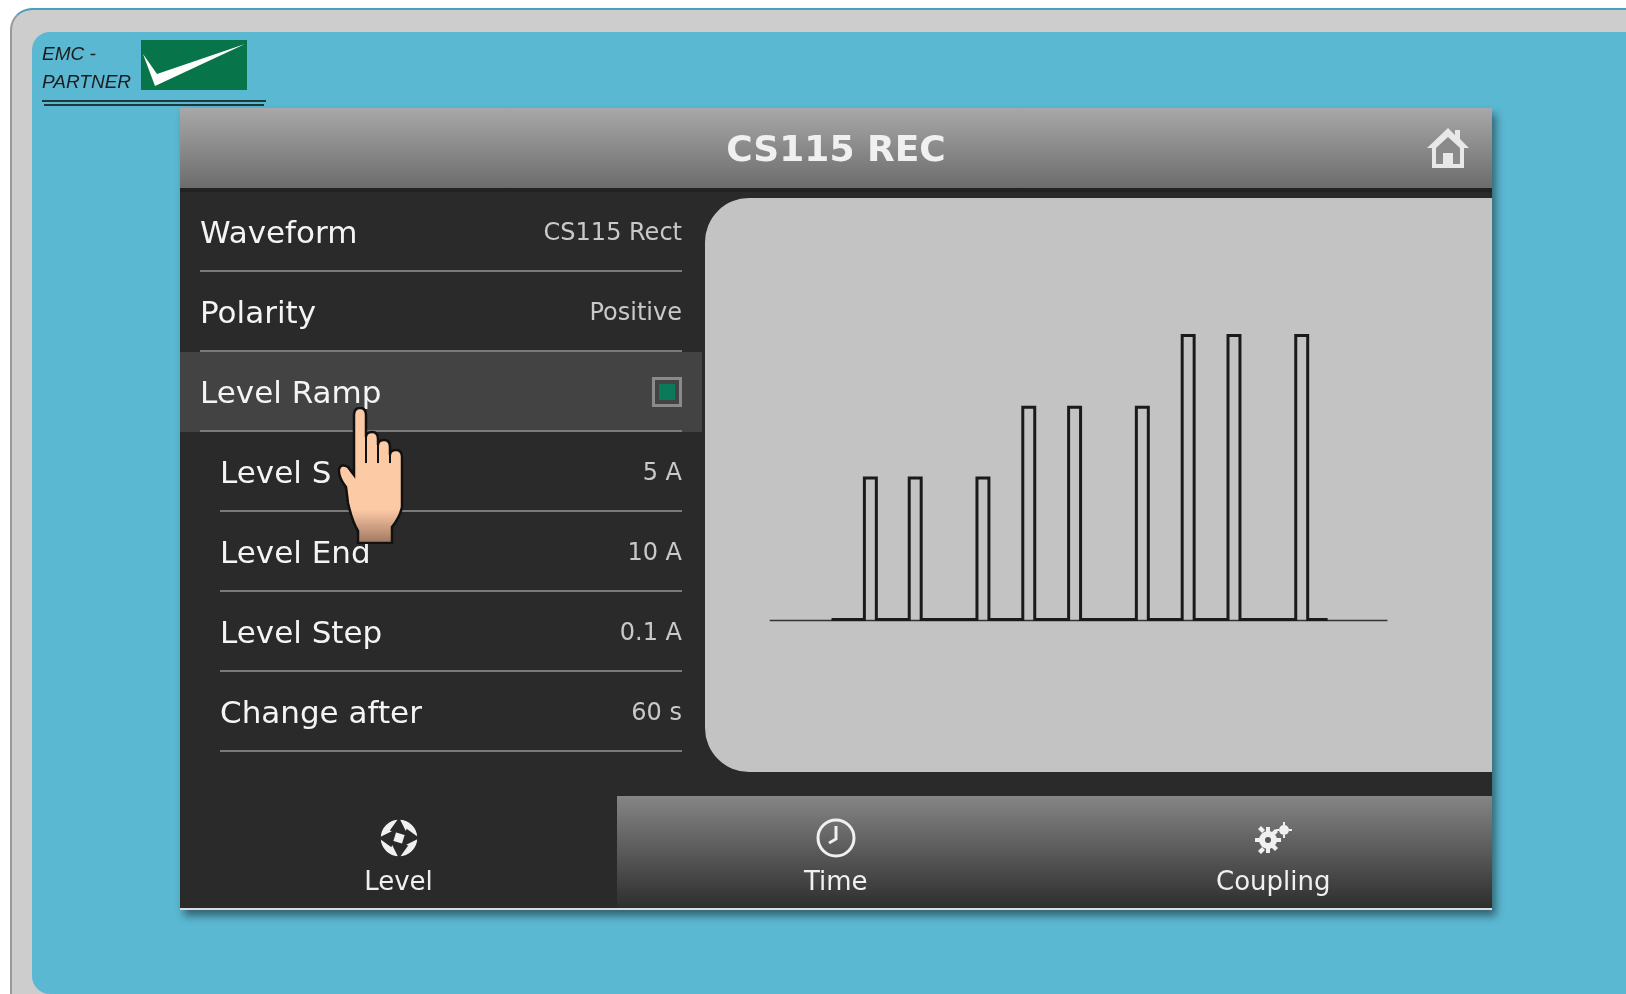 The width and height of the screenshot is (1626, 994). Describe the element at coordinates (441, 712) in the screenshot. I see `setting-row: Change after 60 s` at that location.